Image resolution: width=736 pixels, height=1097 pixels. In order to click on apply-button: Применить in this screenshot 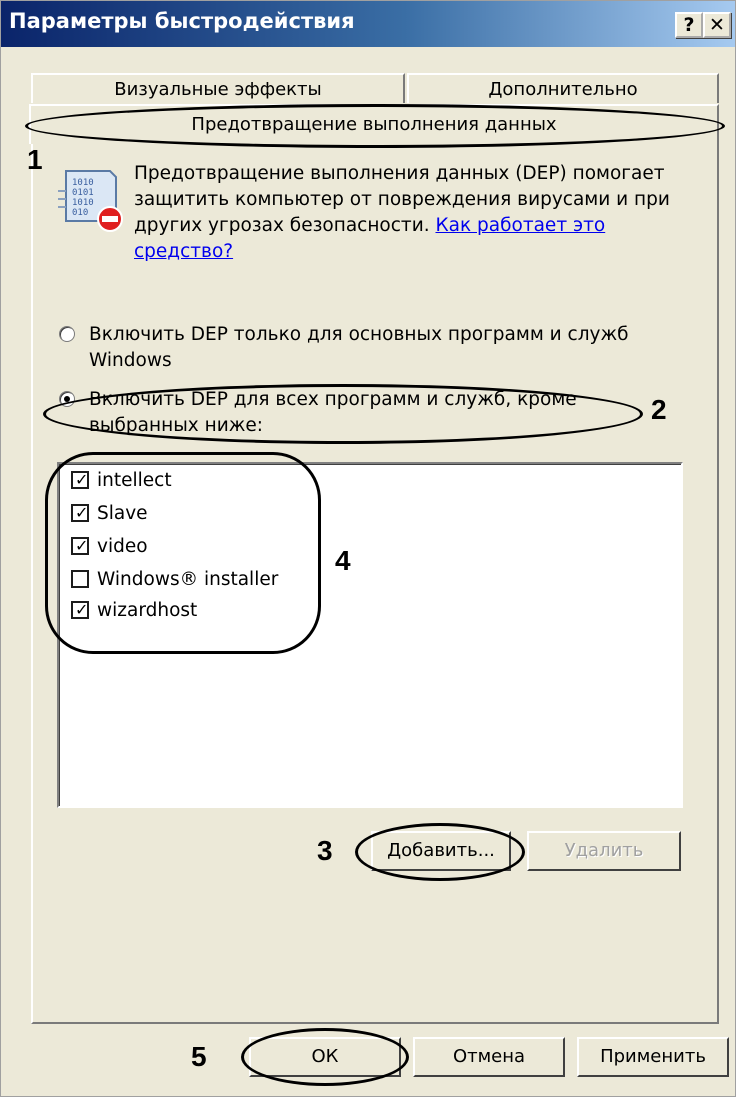, I will do `click(653, 1057)`.